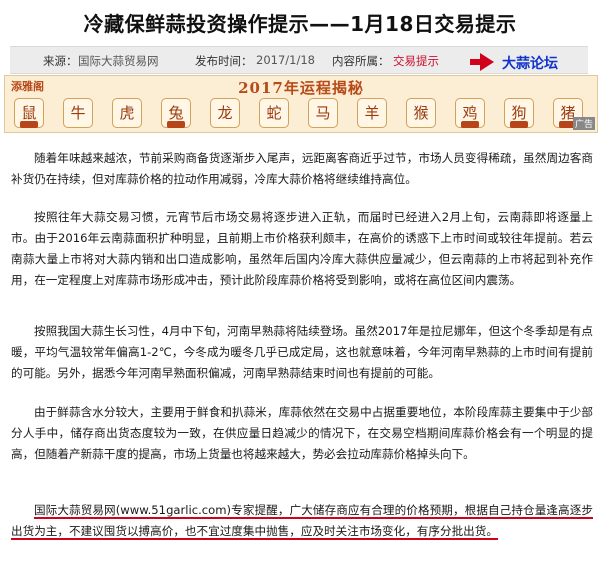 The width and height of the screenshot is (600, 564). Describe the element at coordinates (301, 88) in the screenshot. I see `banner-title: 2017年运程揭秘` at that location.